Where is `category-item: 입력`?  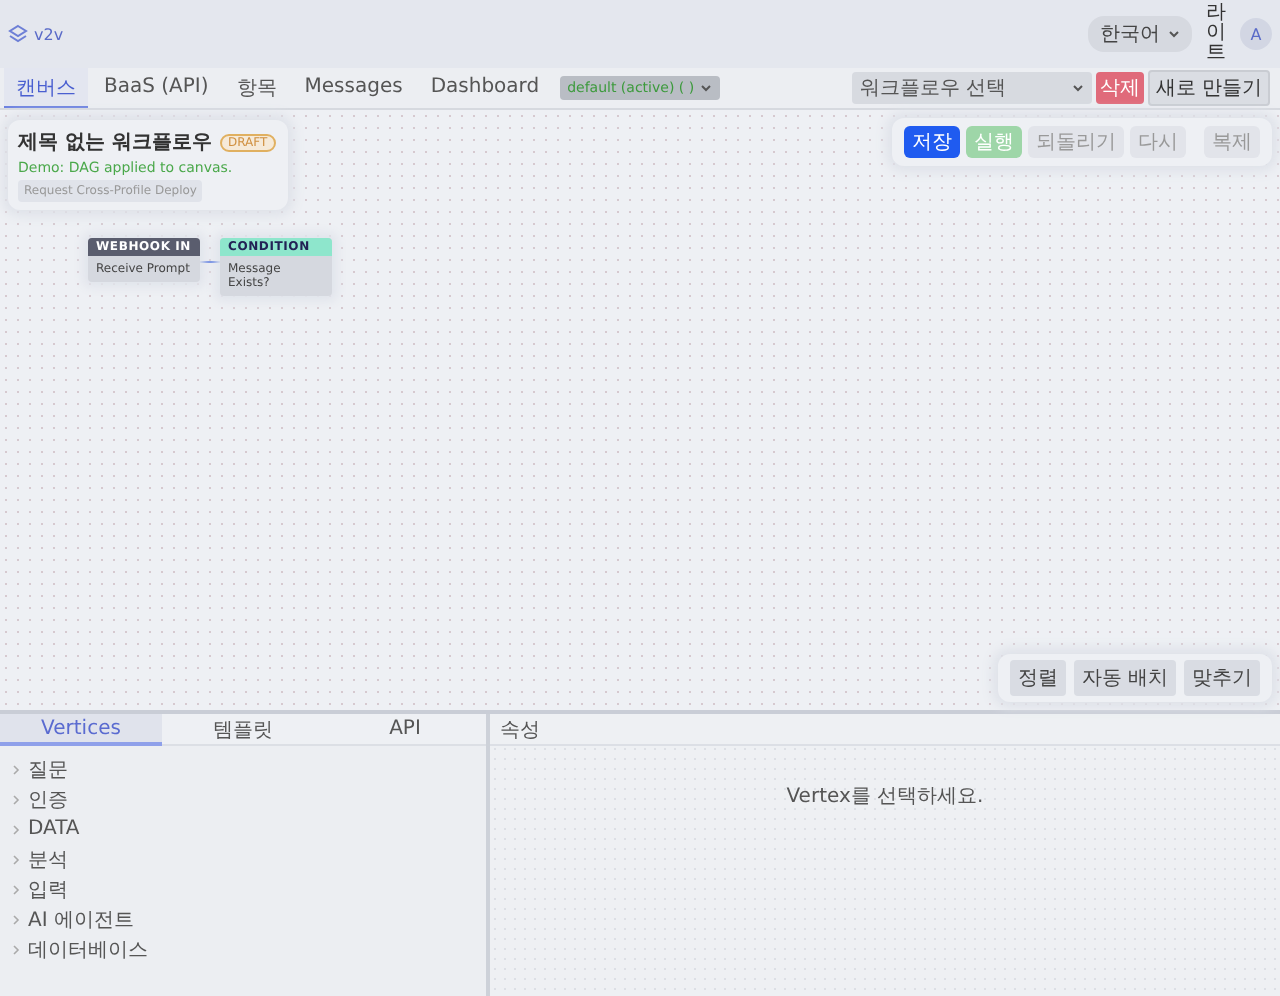
category-item: 입력 is located at coordinates (40, 889).